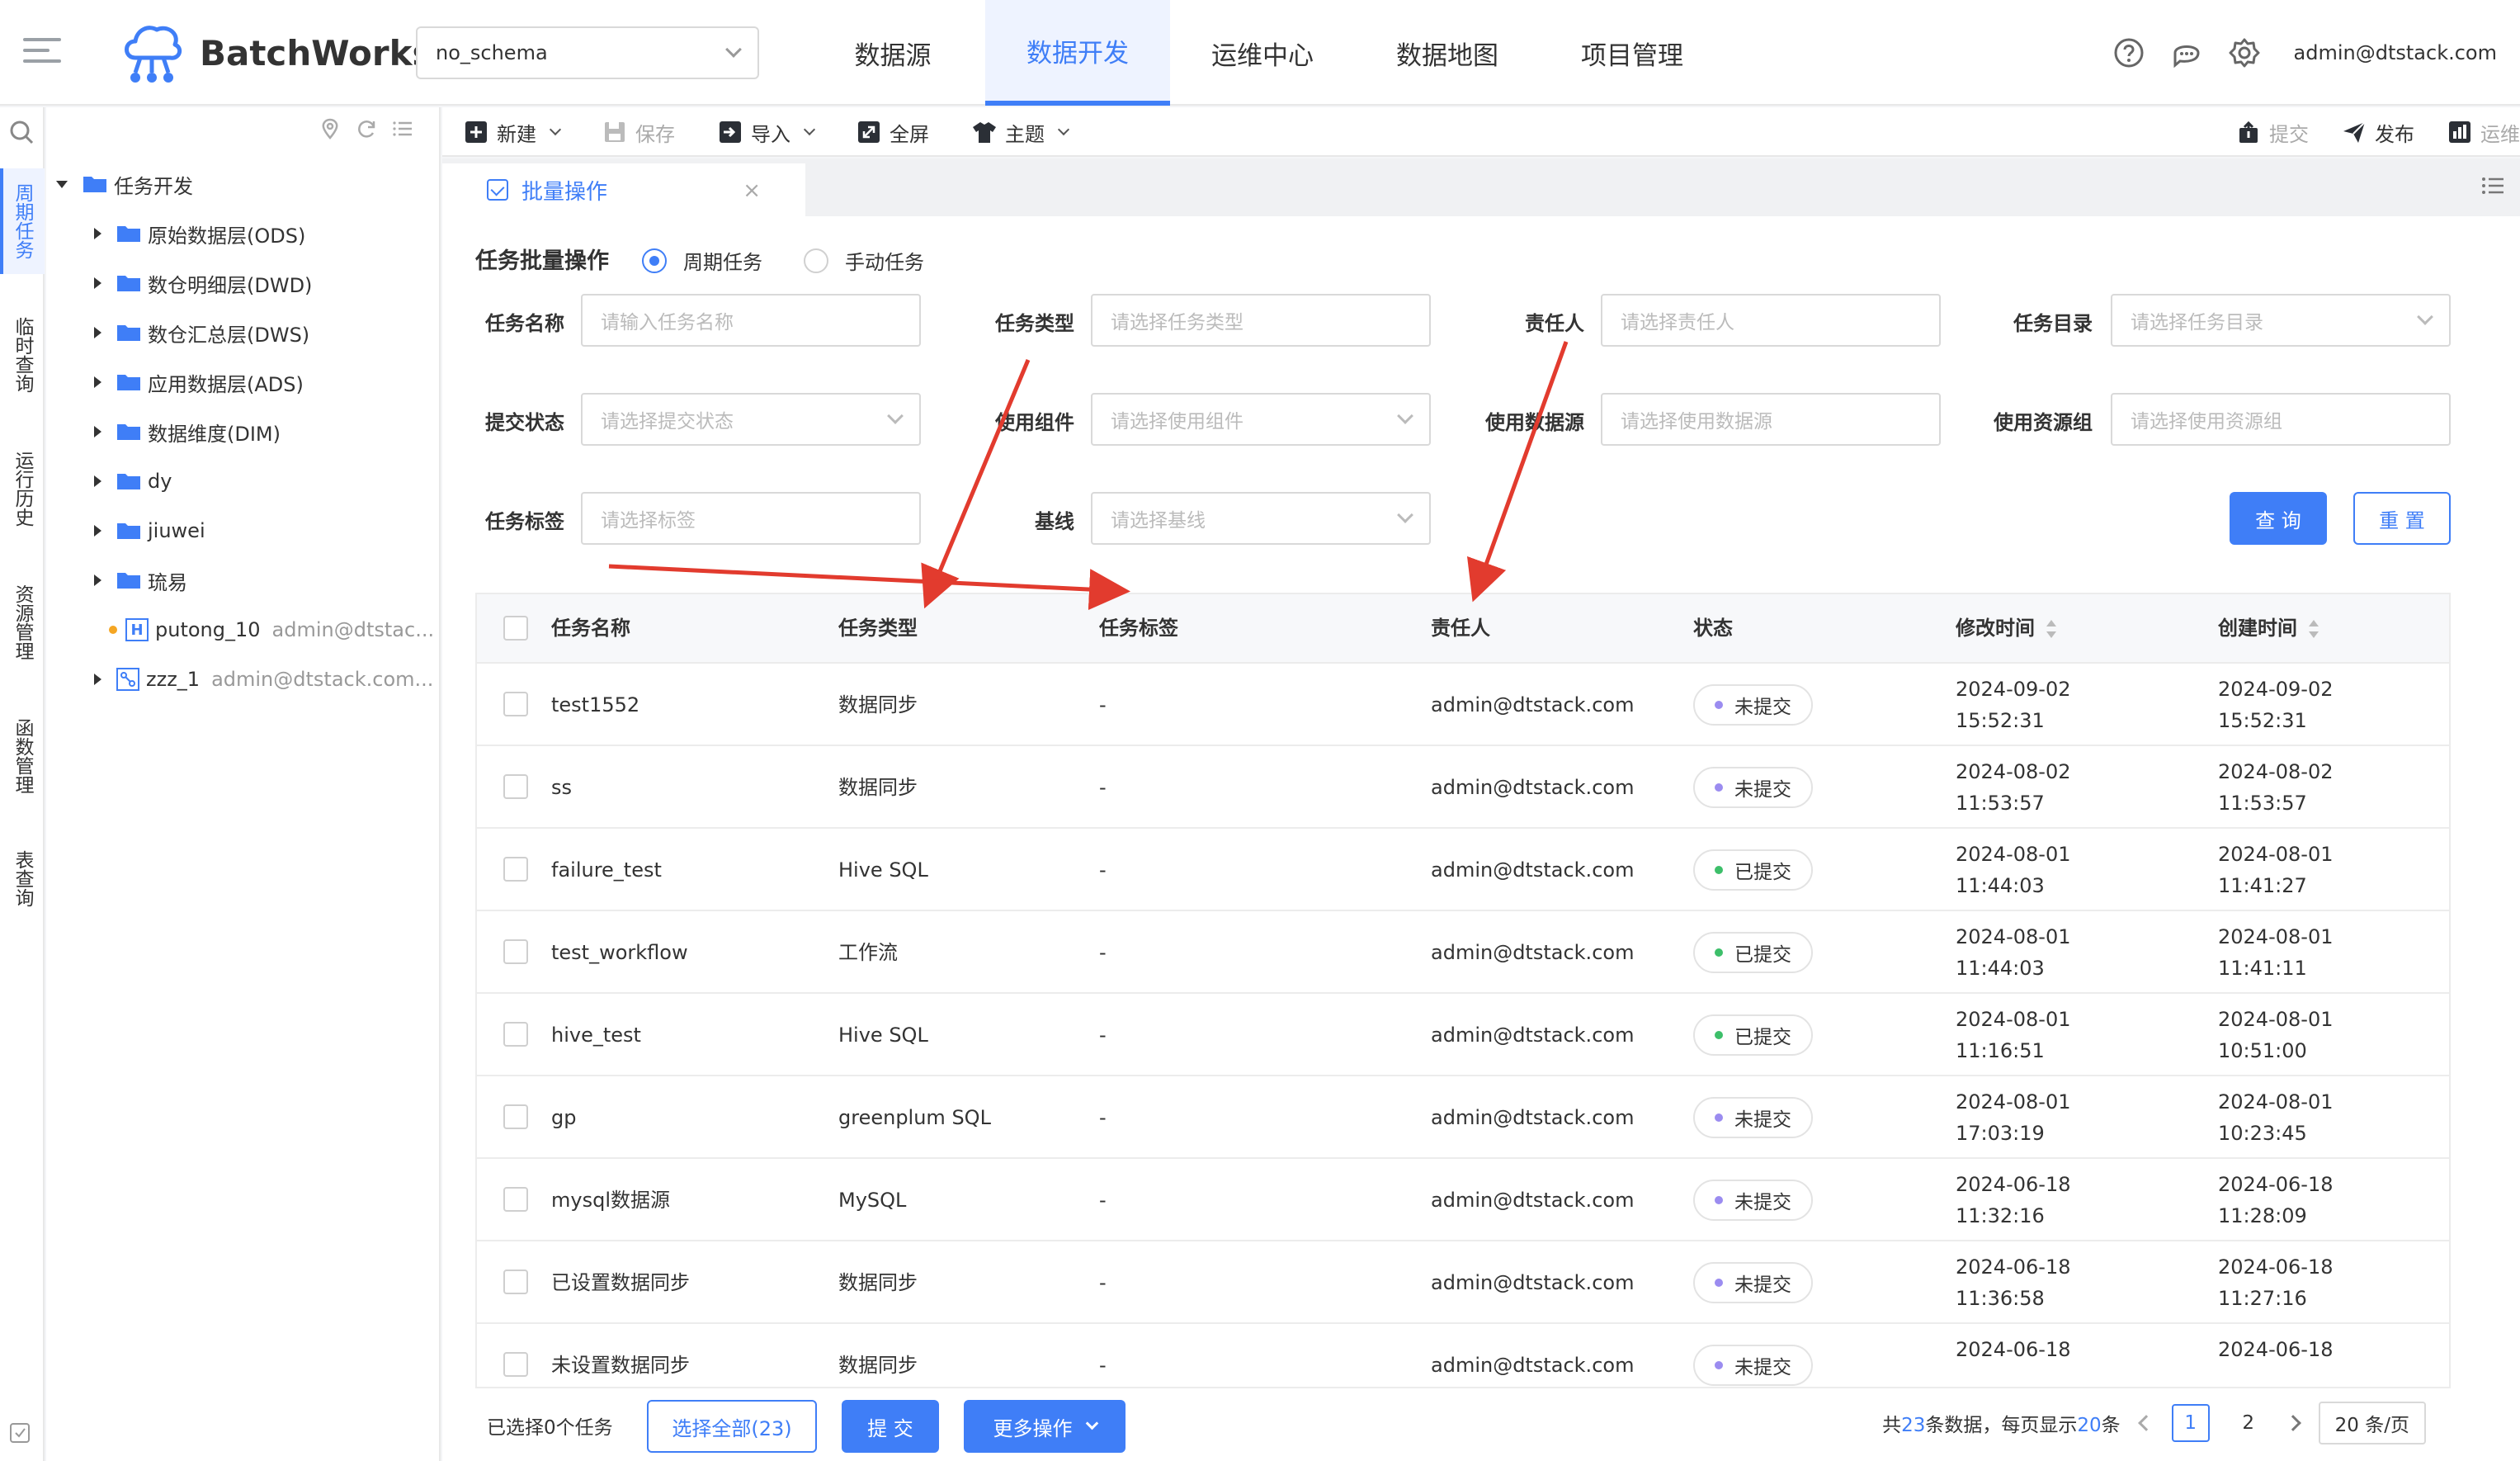 This screenshot has width=2520, height=1461. I want to click on tree-root-task-dev: 任务开发, so click(124, 184).